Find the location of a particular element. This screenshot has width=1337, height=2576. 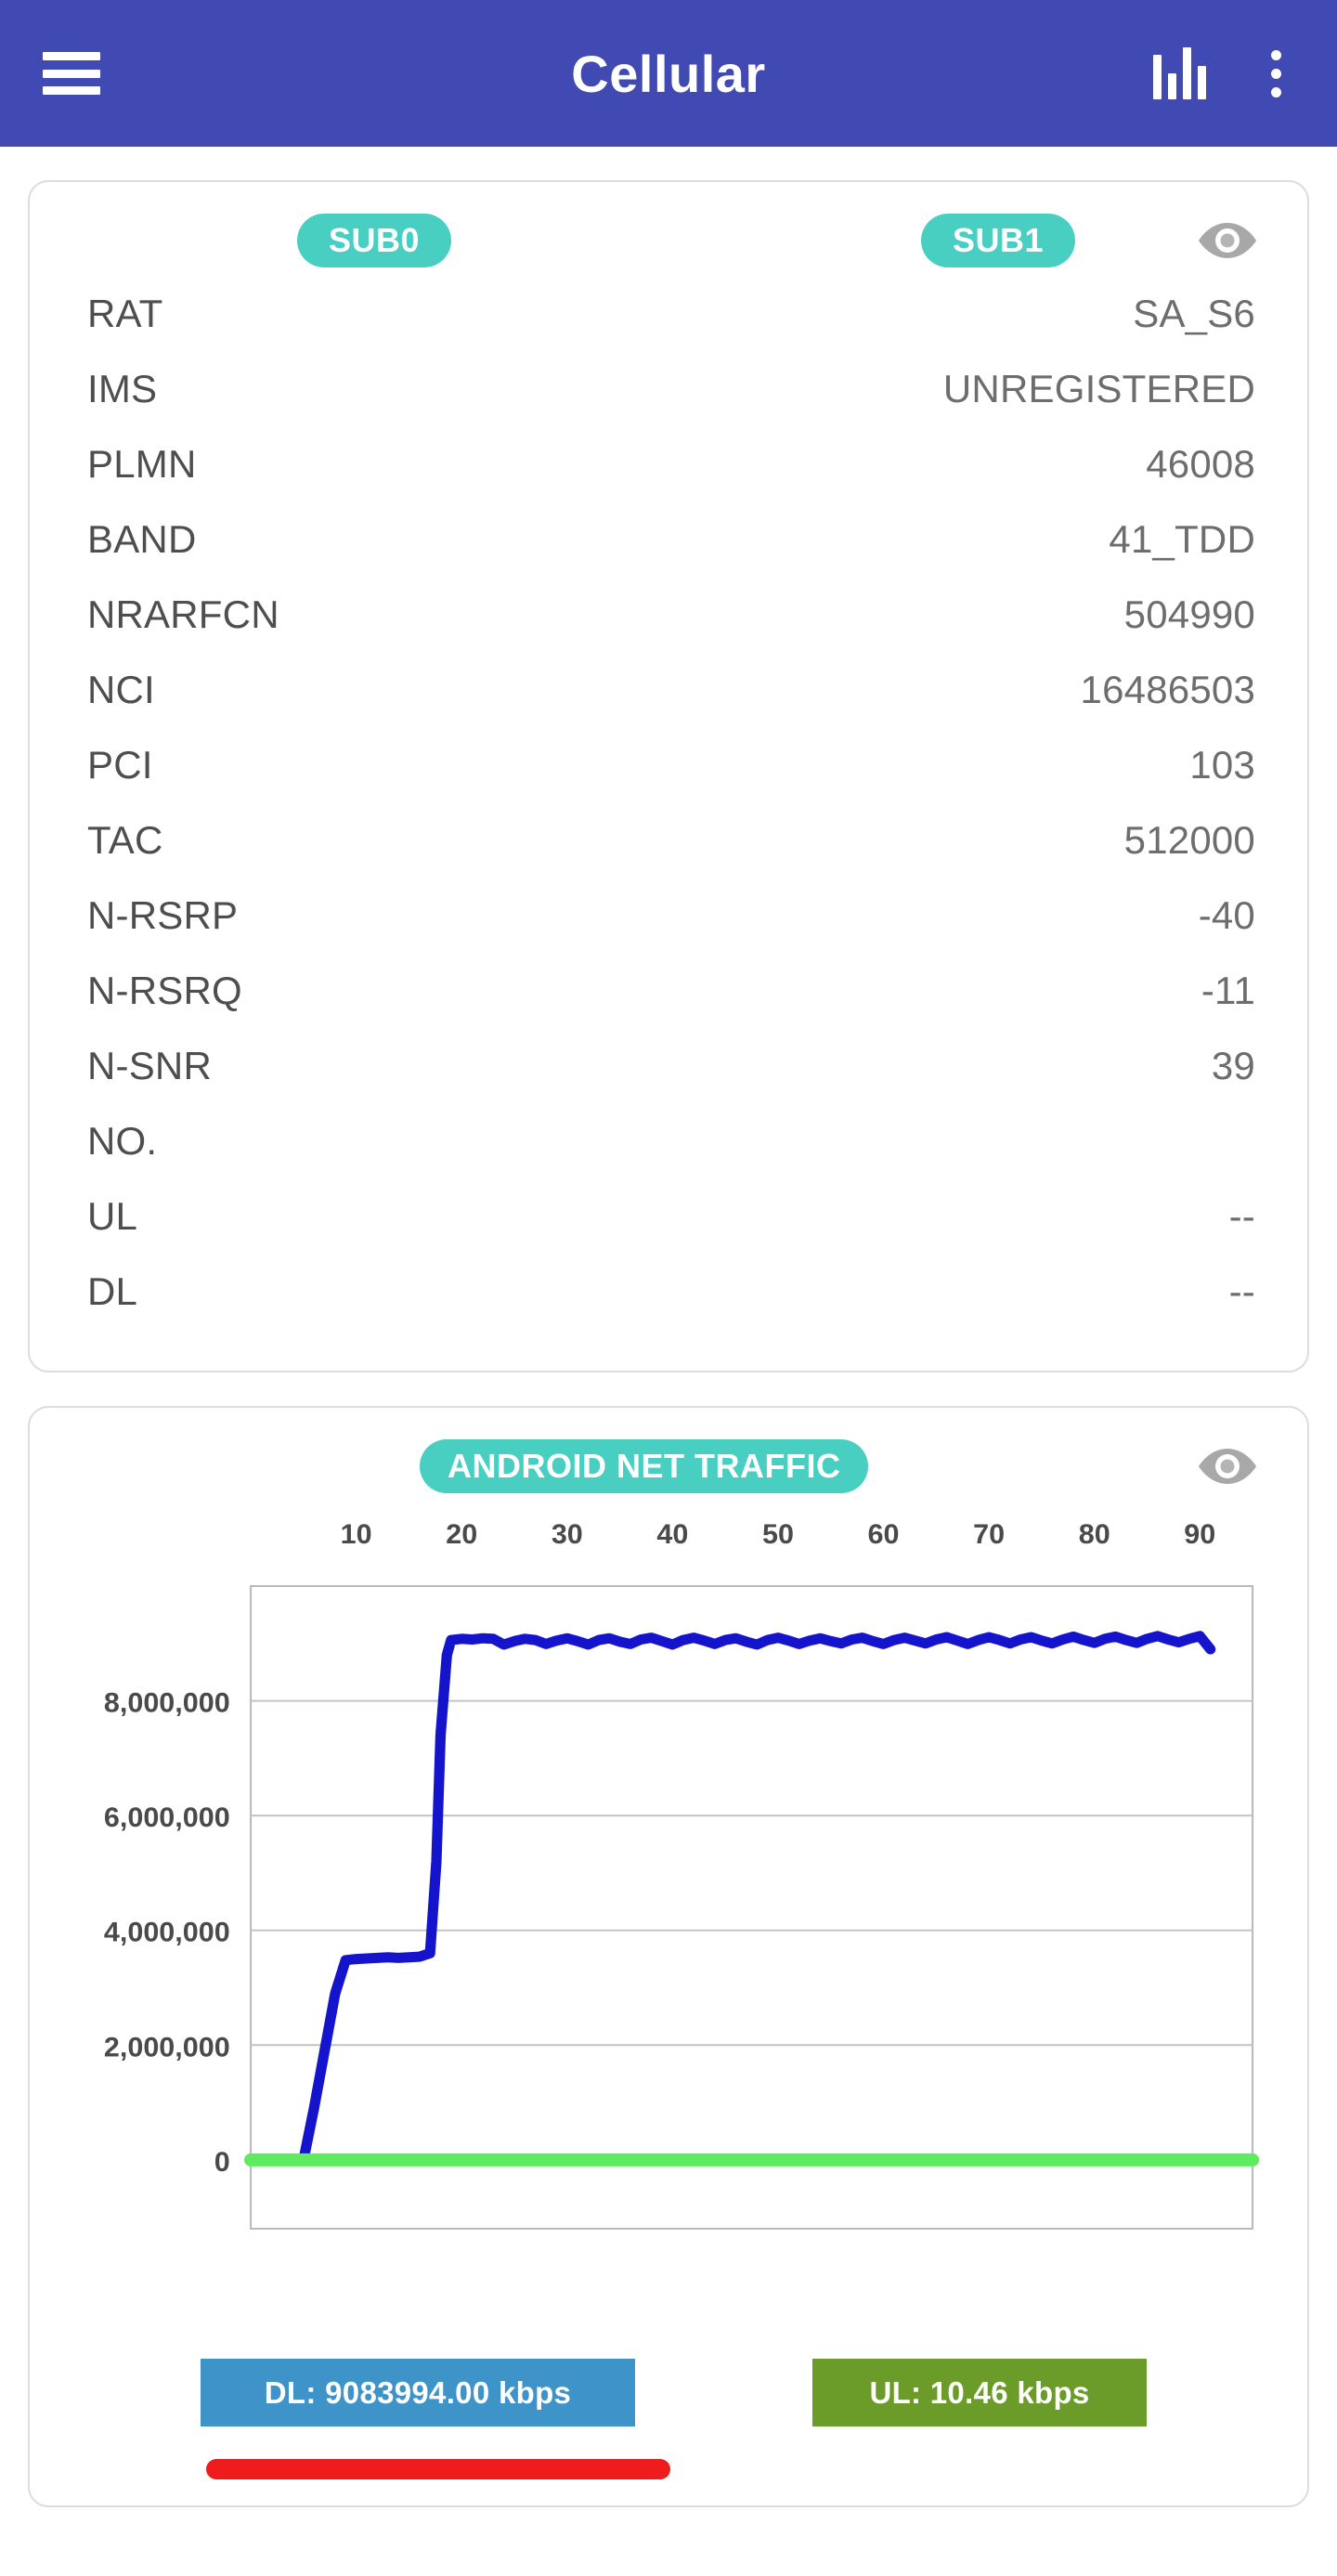

row-value: -40 is located at coordinates (1226, 915).